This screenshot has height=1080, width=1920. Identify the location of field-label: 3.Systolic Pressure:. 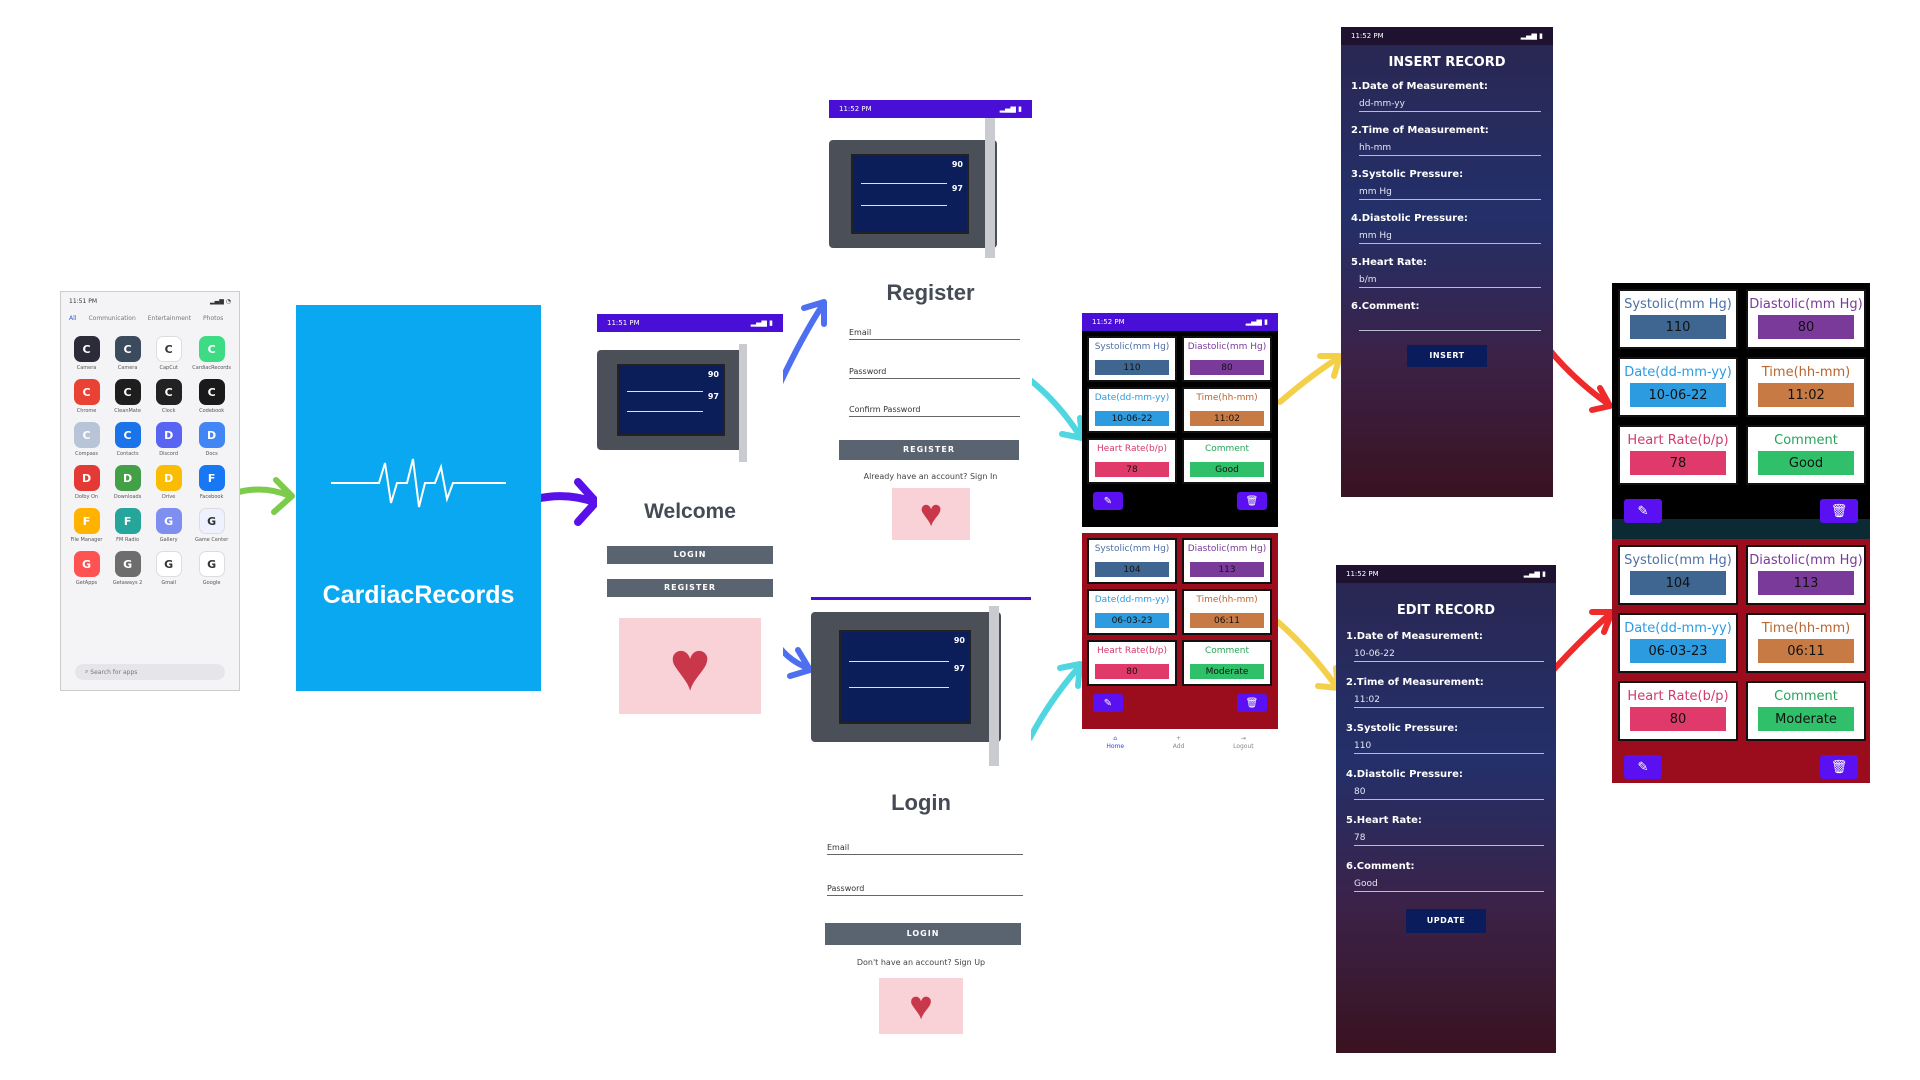
(1402, 728).